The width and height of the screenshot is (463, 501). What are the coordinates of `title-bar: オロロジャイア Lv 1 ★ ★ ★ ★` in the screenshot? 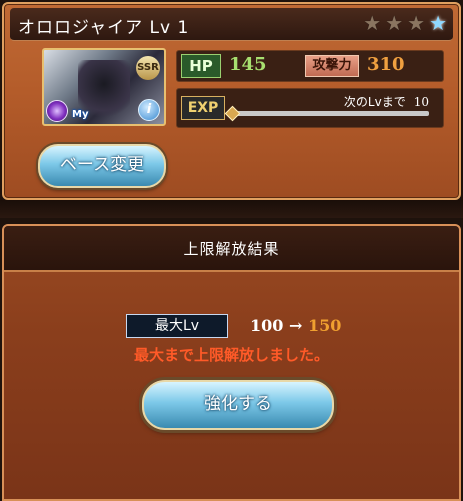 It's located at (231, 24).